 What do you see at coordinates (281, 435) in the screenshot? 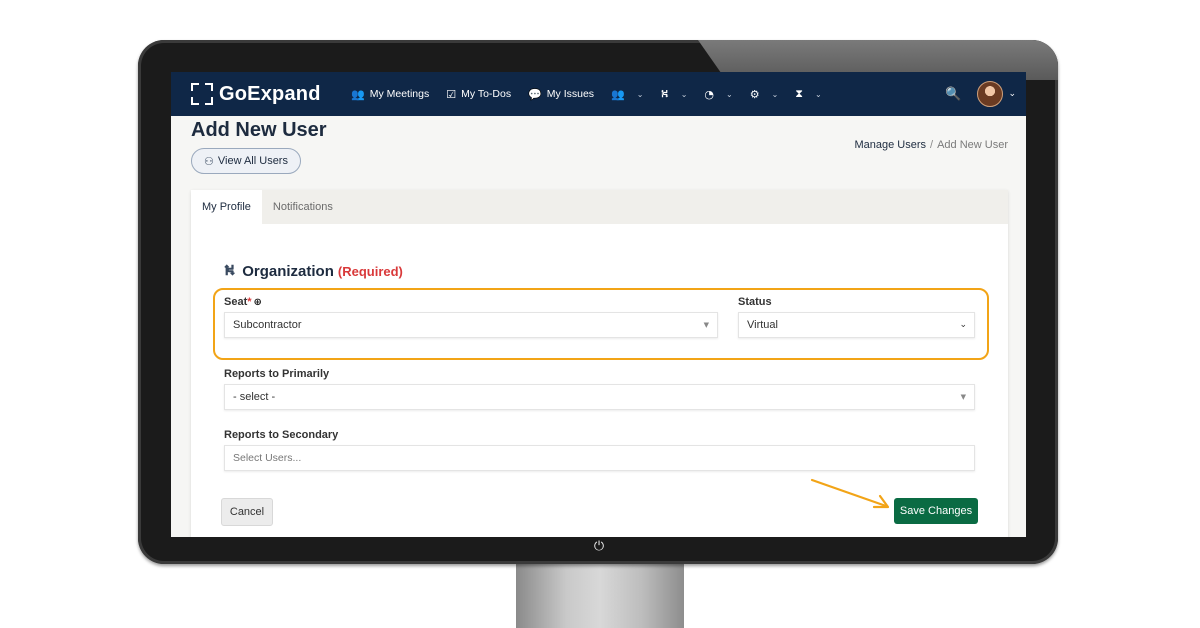
I see `reports-secondary-label: Reports to Secondary` at bounding box center [281, 435].